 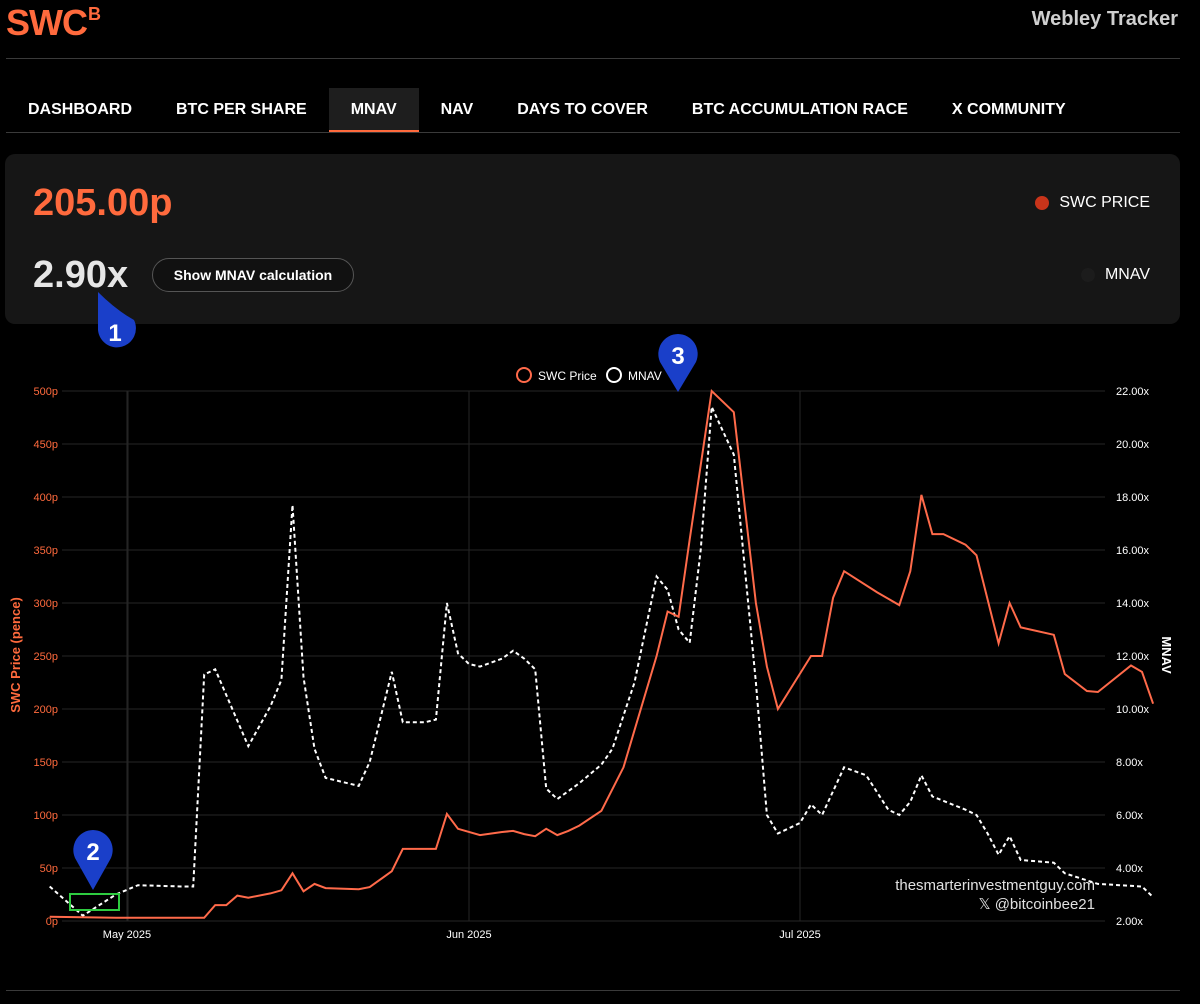 What do you see at coordinates (1042, 203) in the screenshot?
I see `price-dot-icon` at bounding box center [1042, 203].